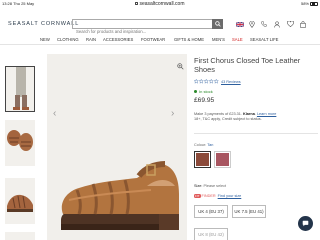 This screenshot has width=320, height=240. I want to click on site-header: SEASALT CORNWALL, so click(160, 22).